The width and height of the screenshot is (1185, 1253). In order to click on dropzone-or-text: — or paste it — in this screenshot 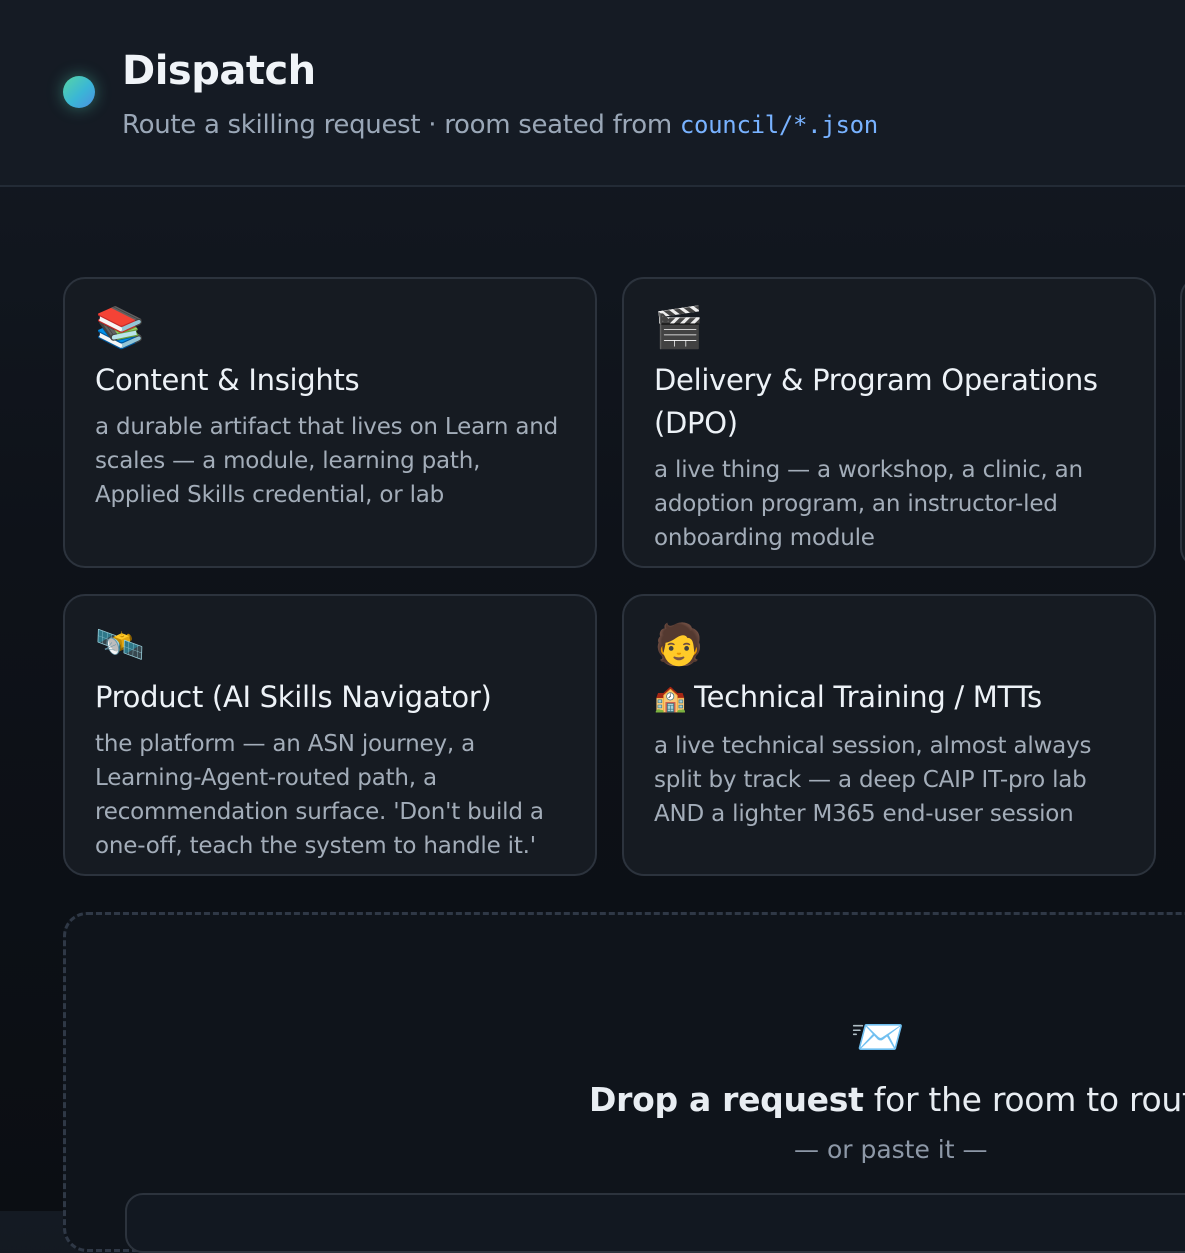, I will do `click(891, 1149)`.